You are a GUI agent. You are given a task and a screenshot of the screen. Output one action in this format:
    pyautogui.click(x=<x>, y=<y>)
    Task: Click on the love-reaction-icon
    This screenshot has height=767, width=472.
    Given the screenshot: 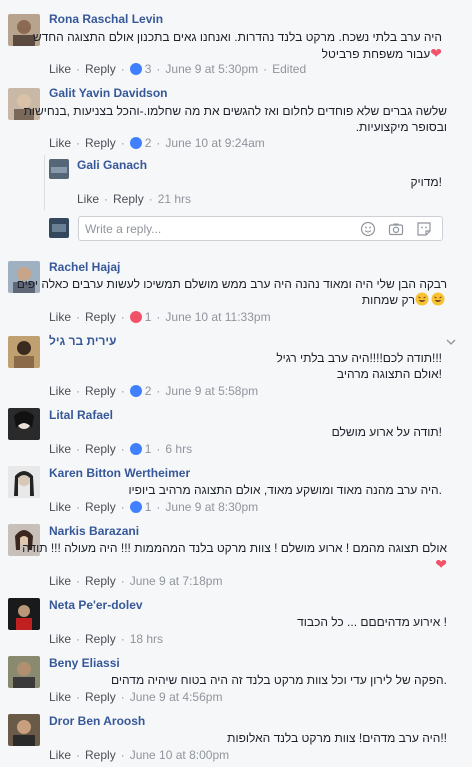 What is the action you would take?
    pyautogui.click(x=135, y=317)
    